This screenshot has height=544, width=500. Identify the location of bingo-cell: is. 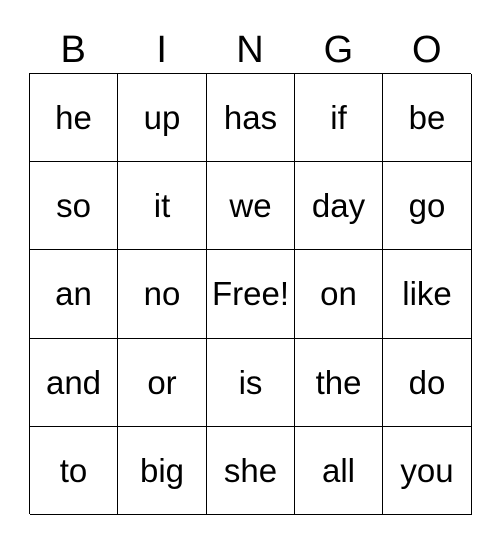
(251, 383).